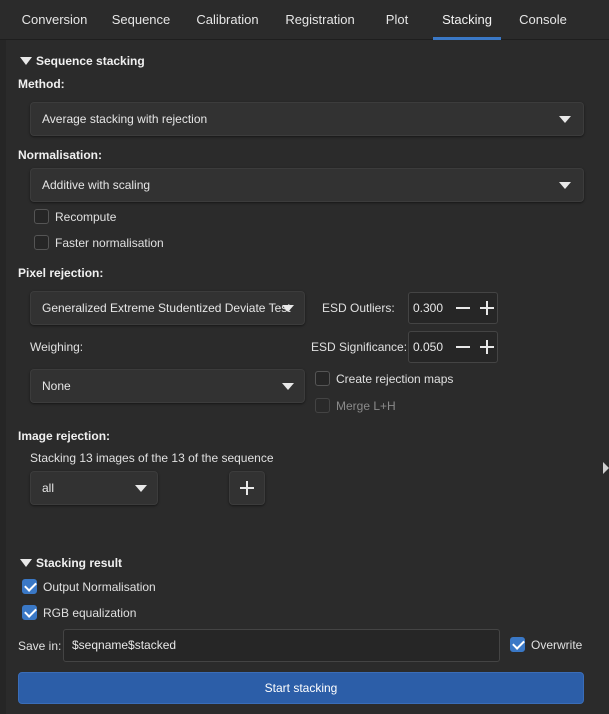 The width and height of the screenshot is (609, 714). Describe the element at coordinates (109, 242) in the screenshot. I see `faster-normalisation-label: Faster normalisation` at that location.